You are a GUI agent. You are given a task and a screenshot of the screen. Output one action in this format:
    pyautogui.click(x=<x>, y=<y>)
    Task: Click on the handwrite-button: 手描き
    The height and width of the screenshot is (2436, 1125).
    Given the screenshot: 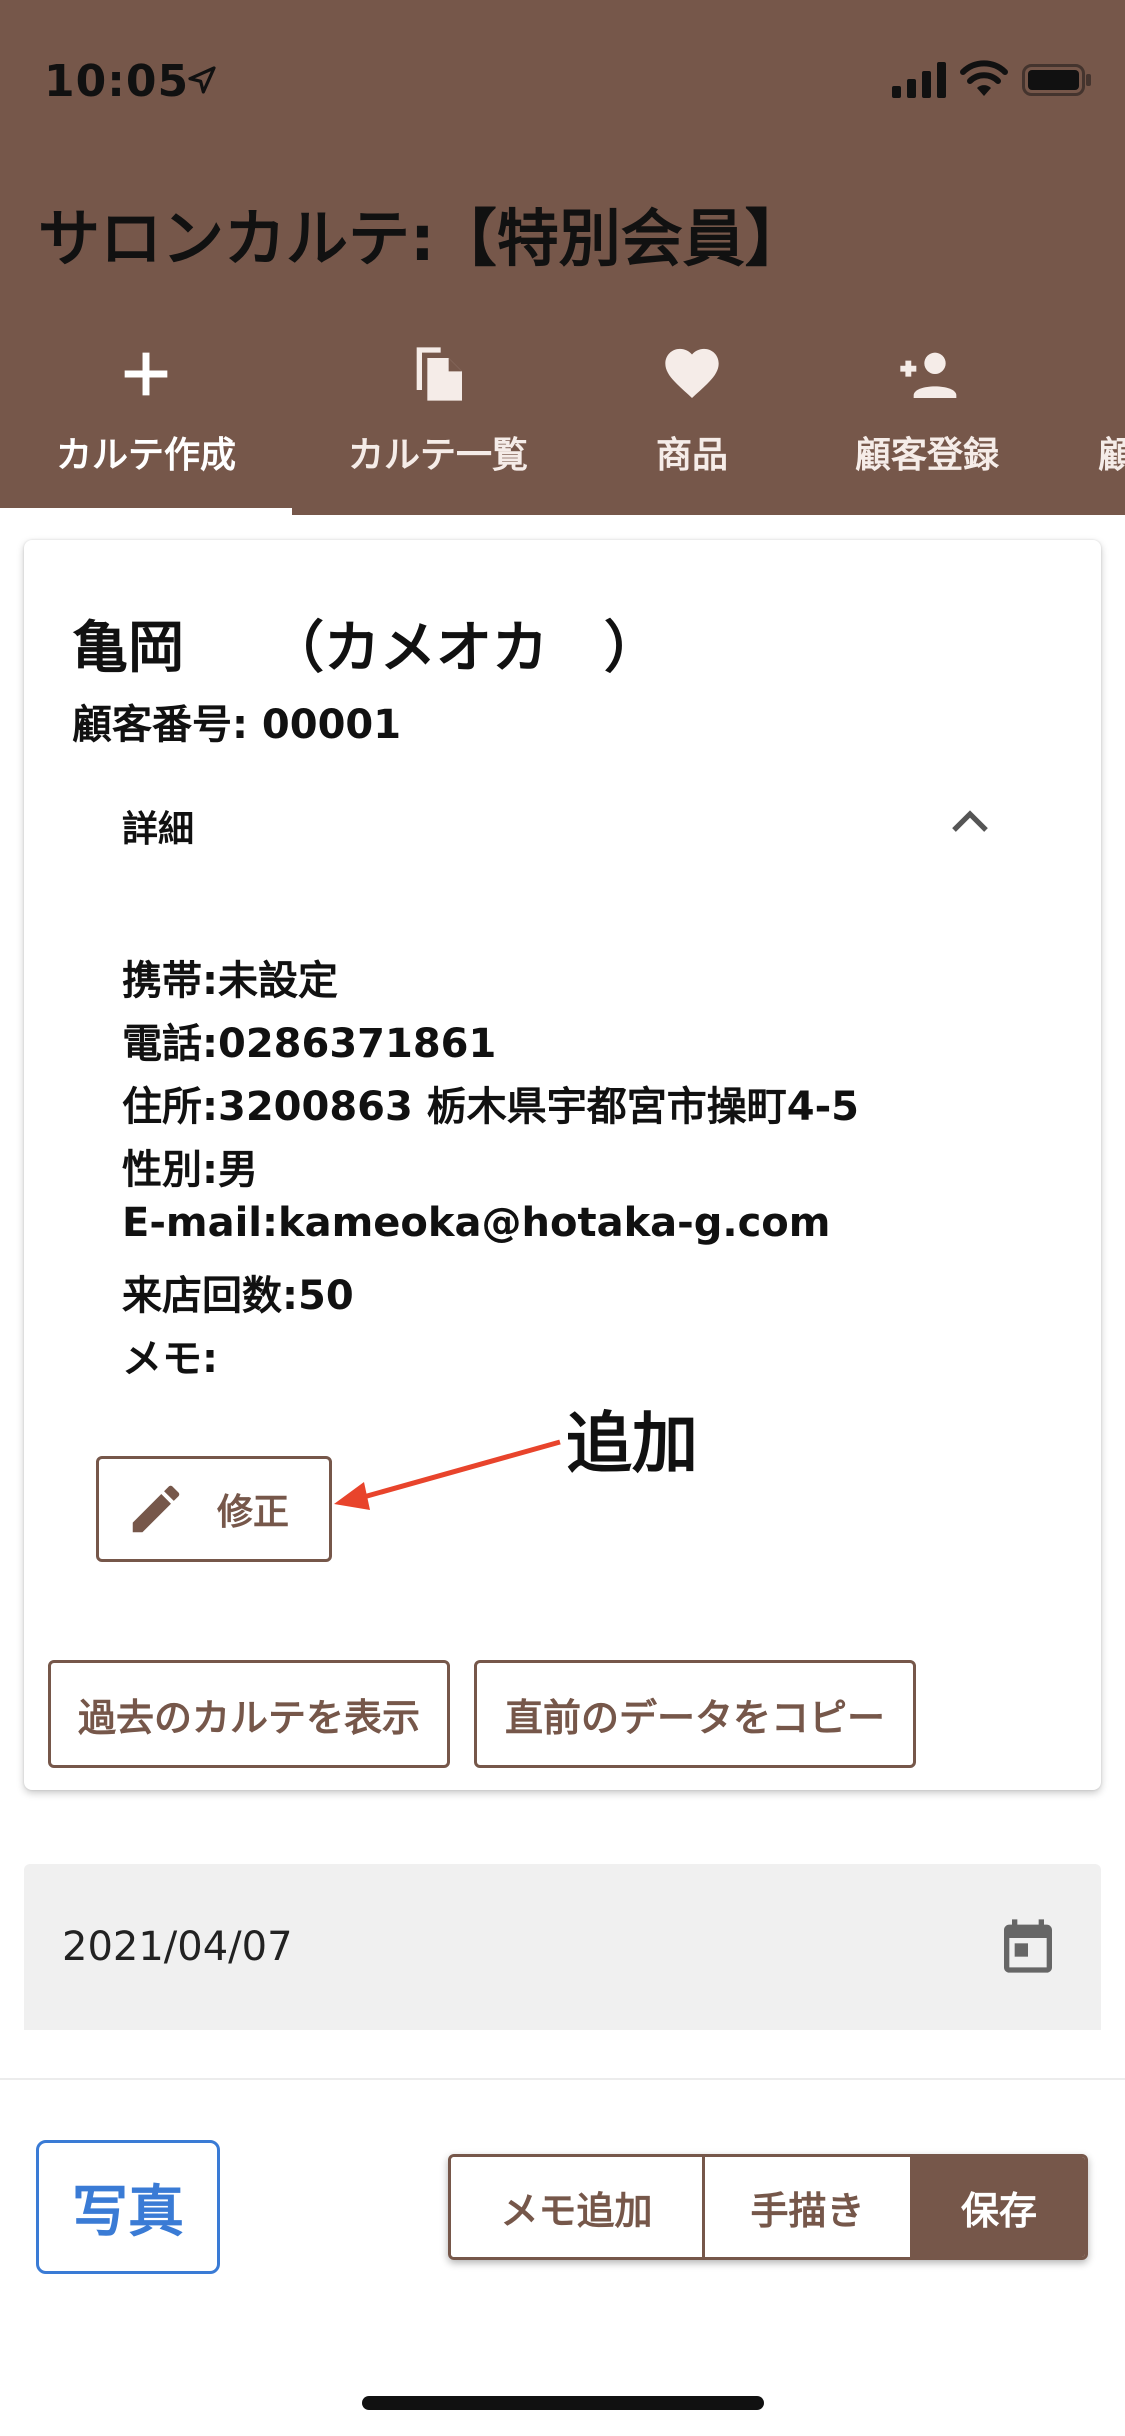 What is the action you would take?
    pyautogui.click(x=809, y=2207)
    